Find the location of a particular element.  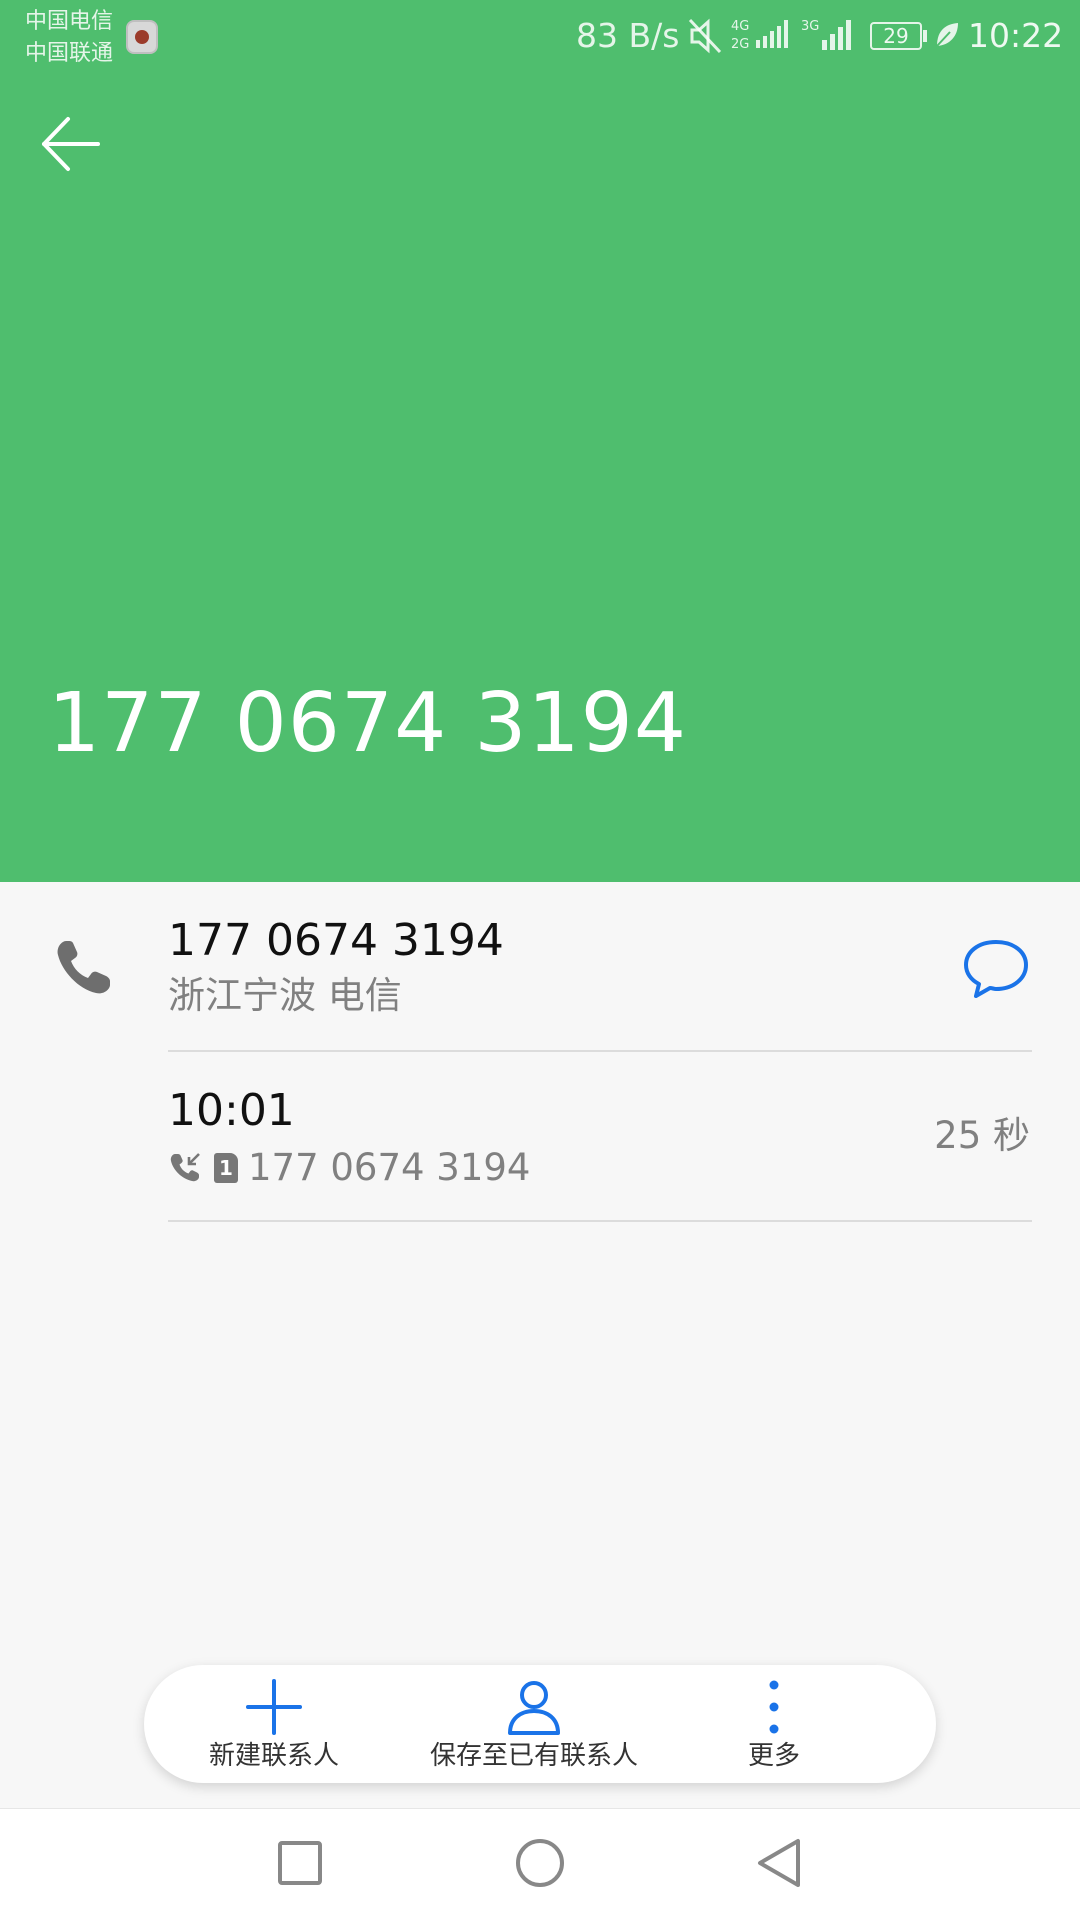

person-icon is located at coordinates (534, 1708).